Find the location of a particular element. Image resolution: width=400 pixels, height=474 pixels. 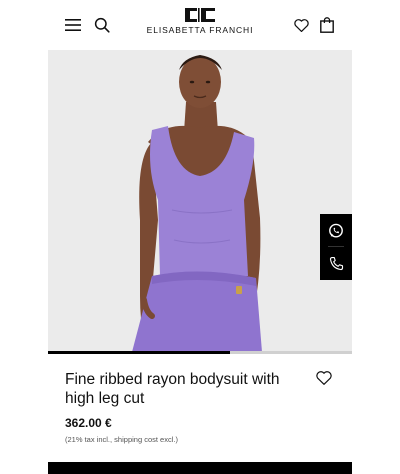

search-icon is located at coordinates (102, 25).